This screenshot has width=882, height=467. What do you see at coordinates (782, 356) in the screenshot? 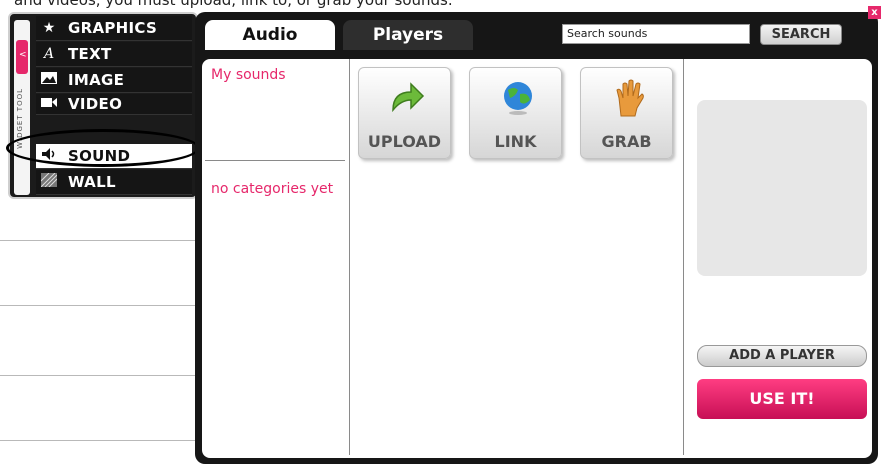
I see `add-player-button: ADD A PLAYER` at bounding box center [782, 356].